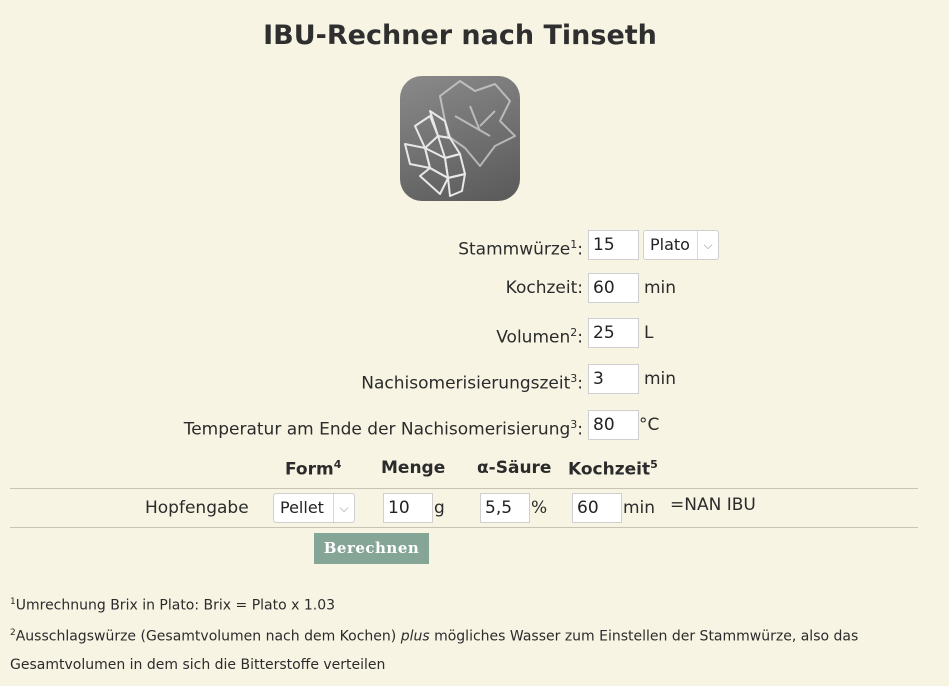  I want to click on hop-form-select: Pellet ⌵, so click(314, 508).